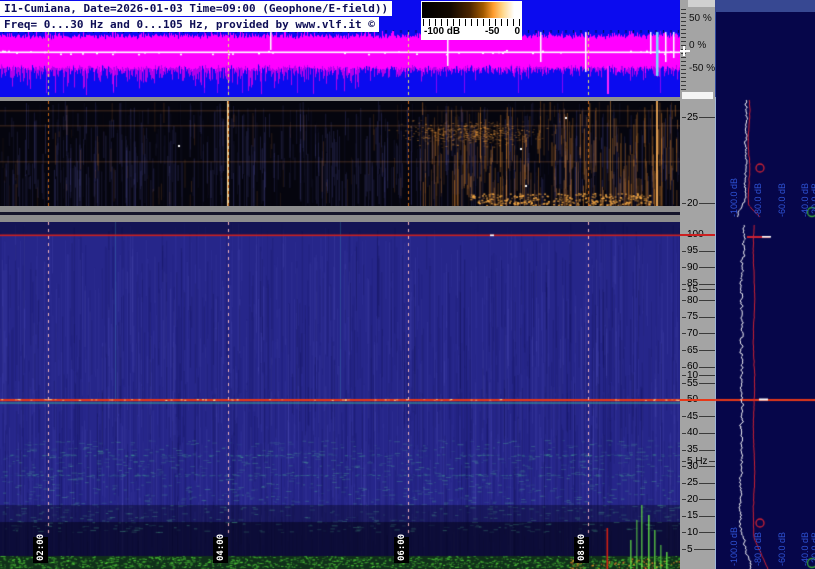 The width and height of the screenshot is (815, 569). I want to click on efield-freq-tick: 15, so click(698, 516).